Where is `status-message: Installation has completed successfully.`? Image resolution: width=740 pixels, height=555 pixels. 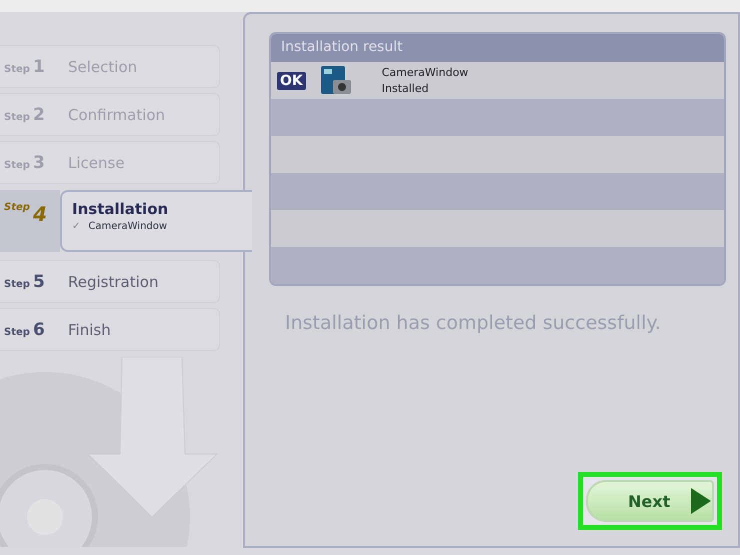
status-message: Installation has completed successfully. is located at coordinates (473, 323).